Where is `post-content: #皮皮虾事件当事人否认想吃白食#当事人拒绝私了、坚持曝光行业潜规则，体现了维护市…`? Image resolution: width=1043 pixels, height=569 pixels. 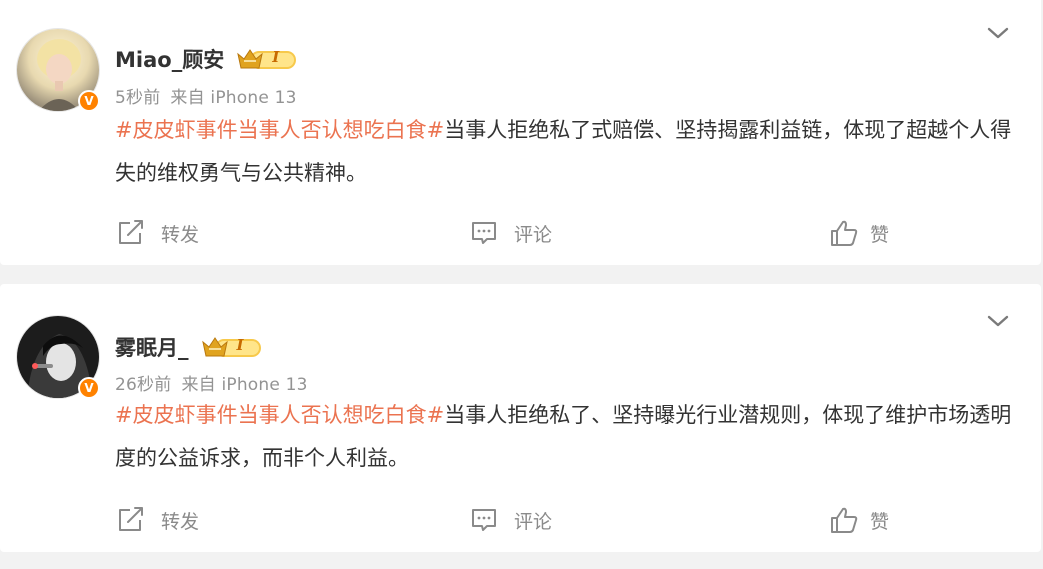 post-content: #皮皮虾事件当事人否认想吃白食#当事人拒绝私了、坚持曝光行业潜规则，体现了维护市… is located at coordinates (565, 437).